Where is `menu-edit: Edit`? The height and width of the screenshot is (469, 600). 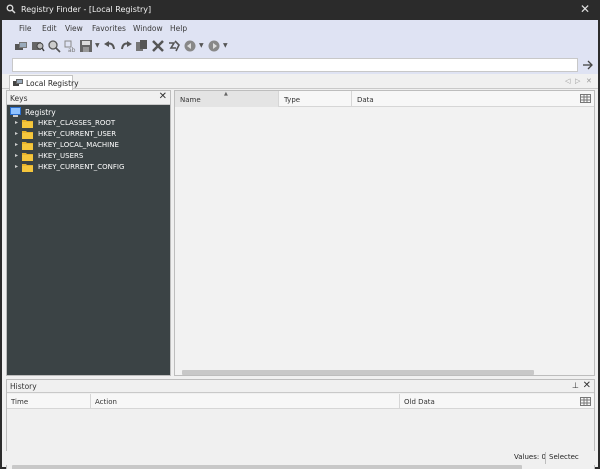
menu-edit: Edit is located at coordinates (49, 28).